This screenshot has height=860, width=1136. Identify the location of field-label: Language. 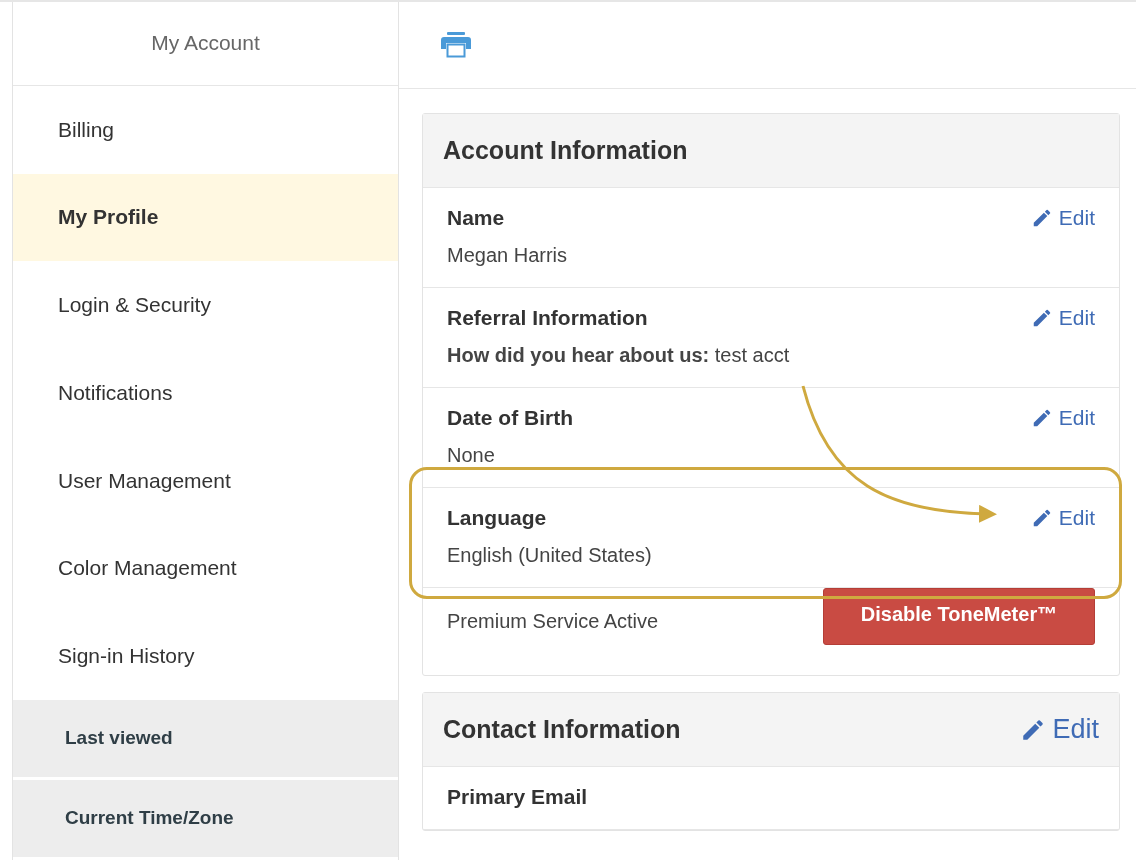
(497, 518).